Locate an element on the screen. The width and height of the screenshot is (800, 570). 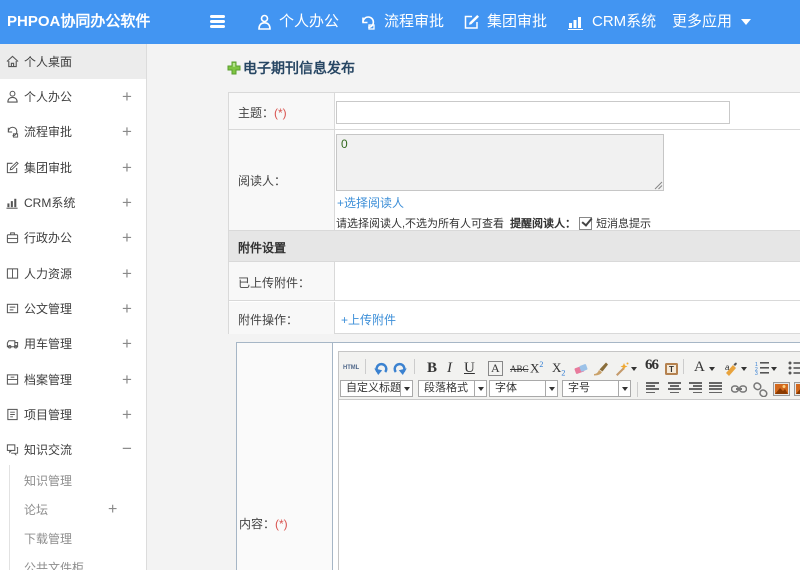
svg-text: a is located at coordinates (727, 367).